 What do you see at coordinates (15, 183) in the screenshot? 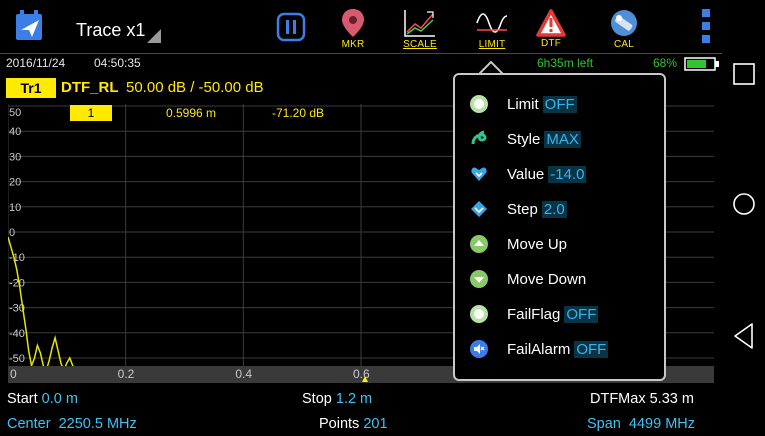
I see `y-tick-label: 20` at bounding box center [15, 183].